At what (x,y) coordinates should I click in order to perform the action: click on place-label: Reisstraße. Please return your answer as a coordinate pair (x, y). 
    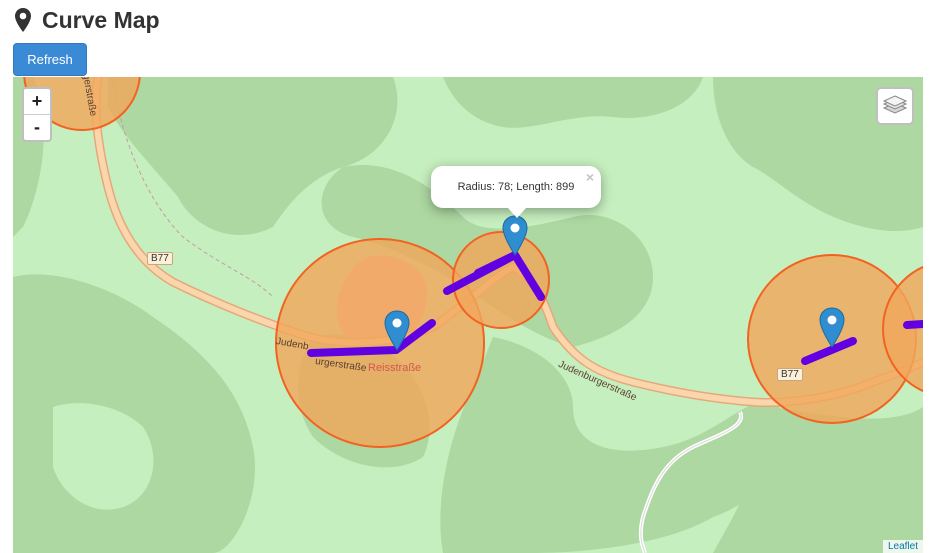
    Looking at the image, I should click on (395, 368).